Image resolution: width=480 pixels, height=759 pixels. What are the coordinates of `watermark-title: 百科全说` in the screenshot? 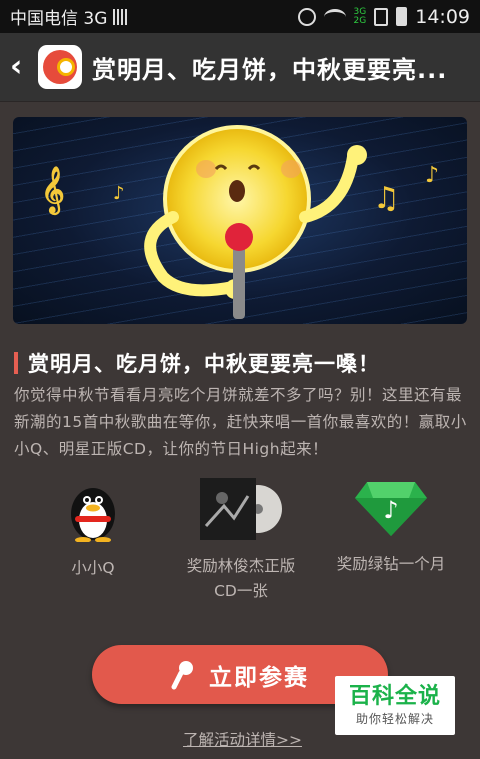 It's located at (394, 696).